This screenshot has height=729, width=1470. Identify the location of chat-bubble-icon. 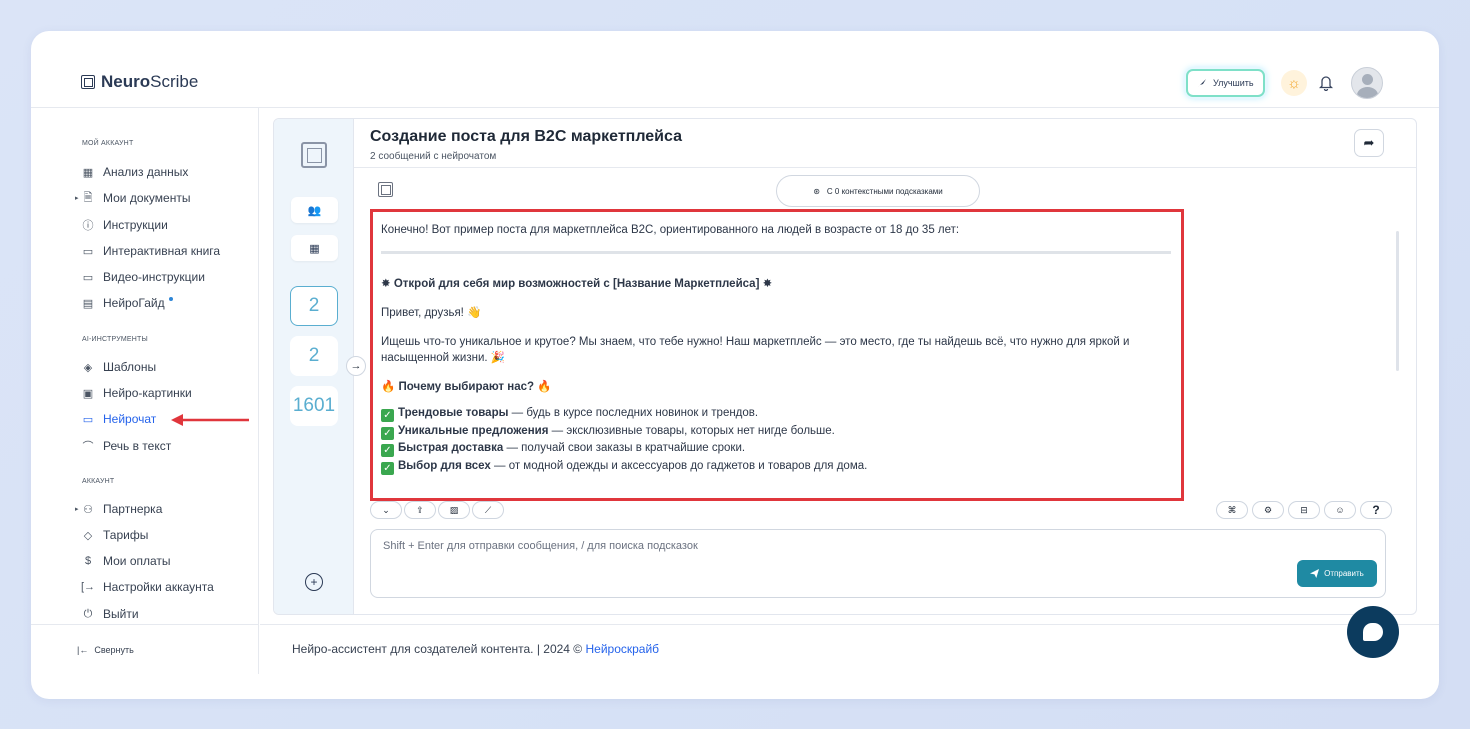
(1373, 632).